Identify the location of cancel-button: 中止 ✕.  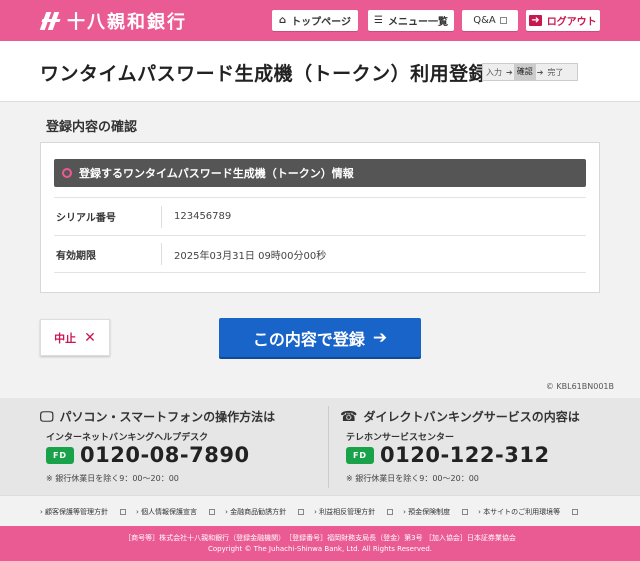
(75, 337).